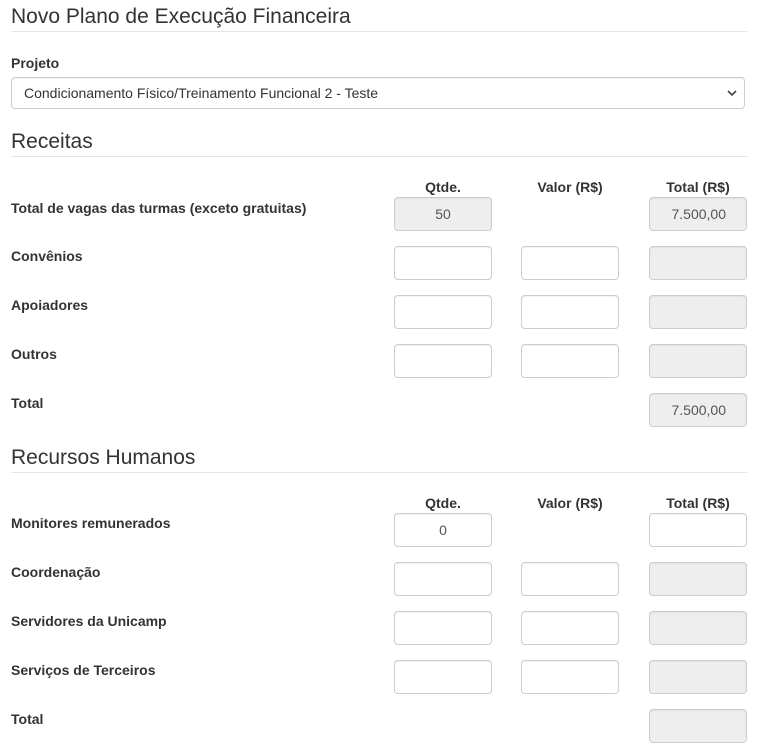  Describe the element at coordinates (443, 187) in the screenshot. I see `receitas-qty-header: Qtde.` at that location.